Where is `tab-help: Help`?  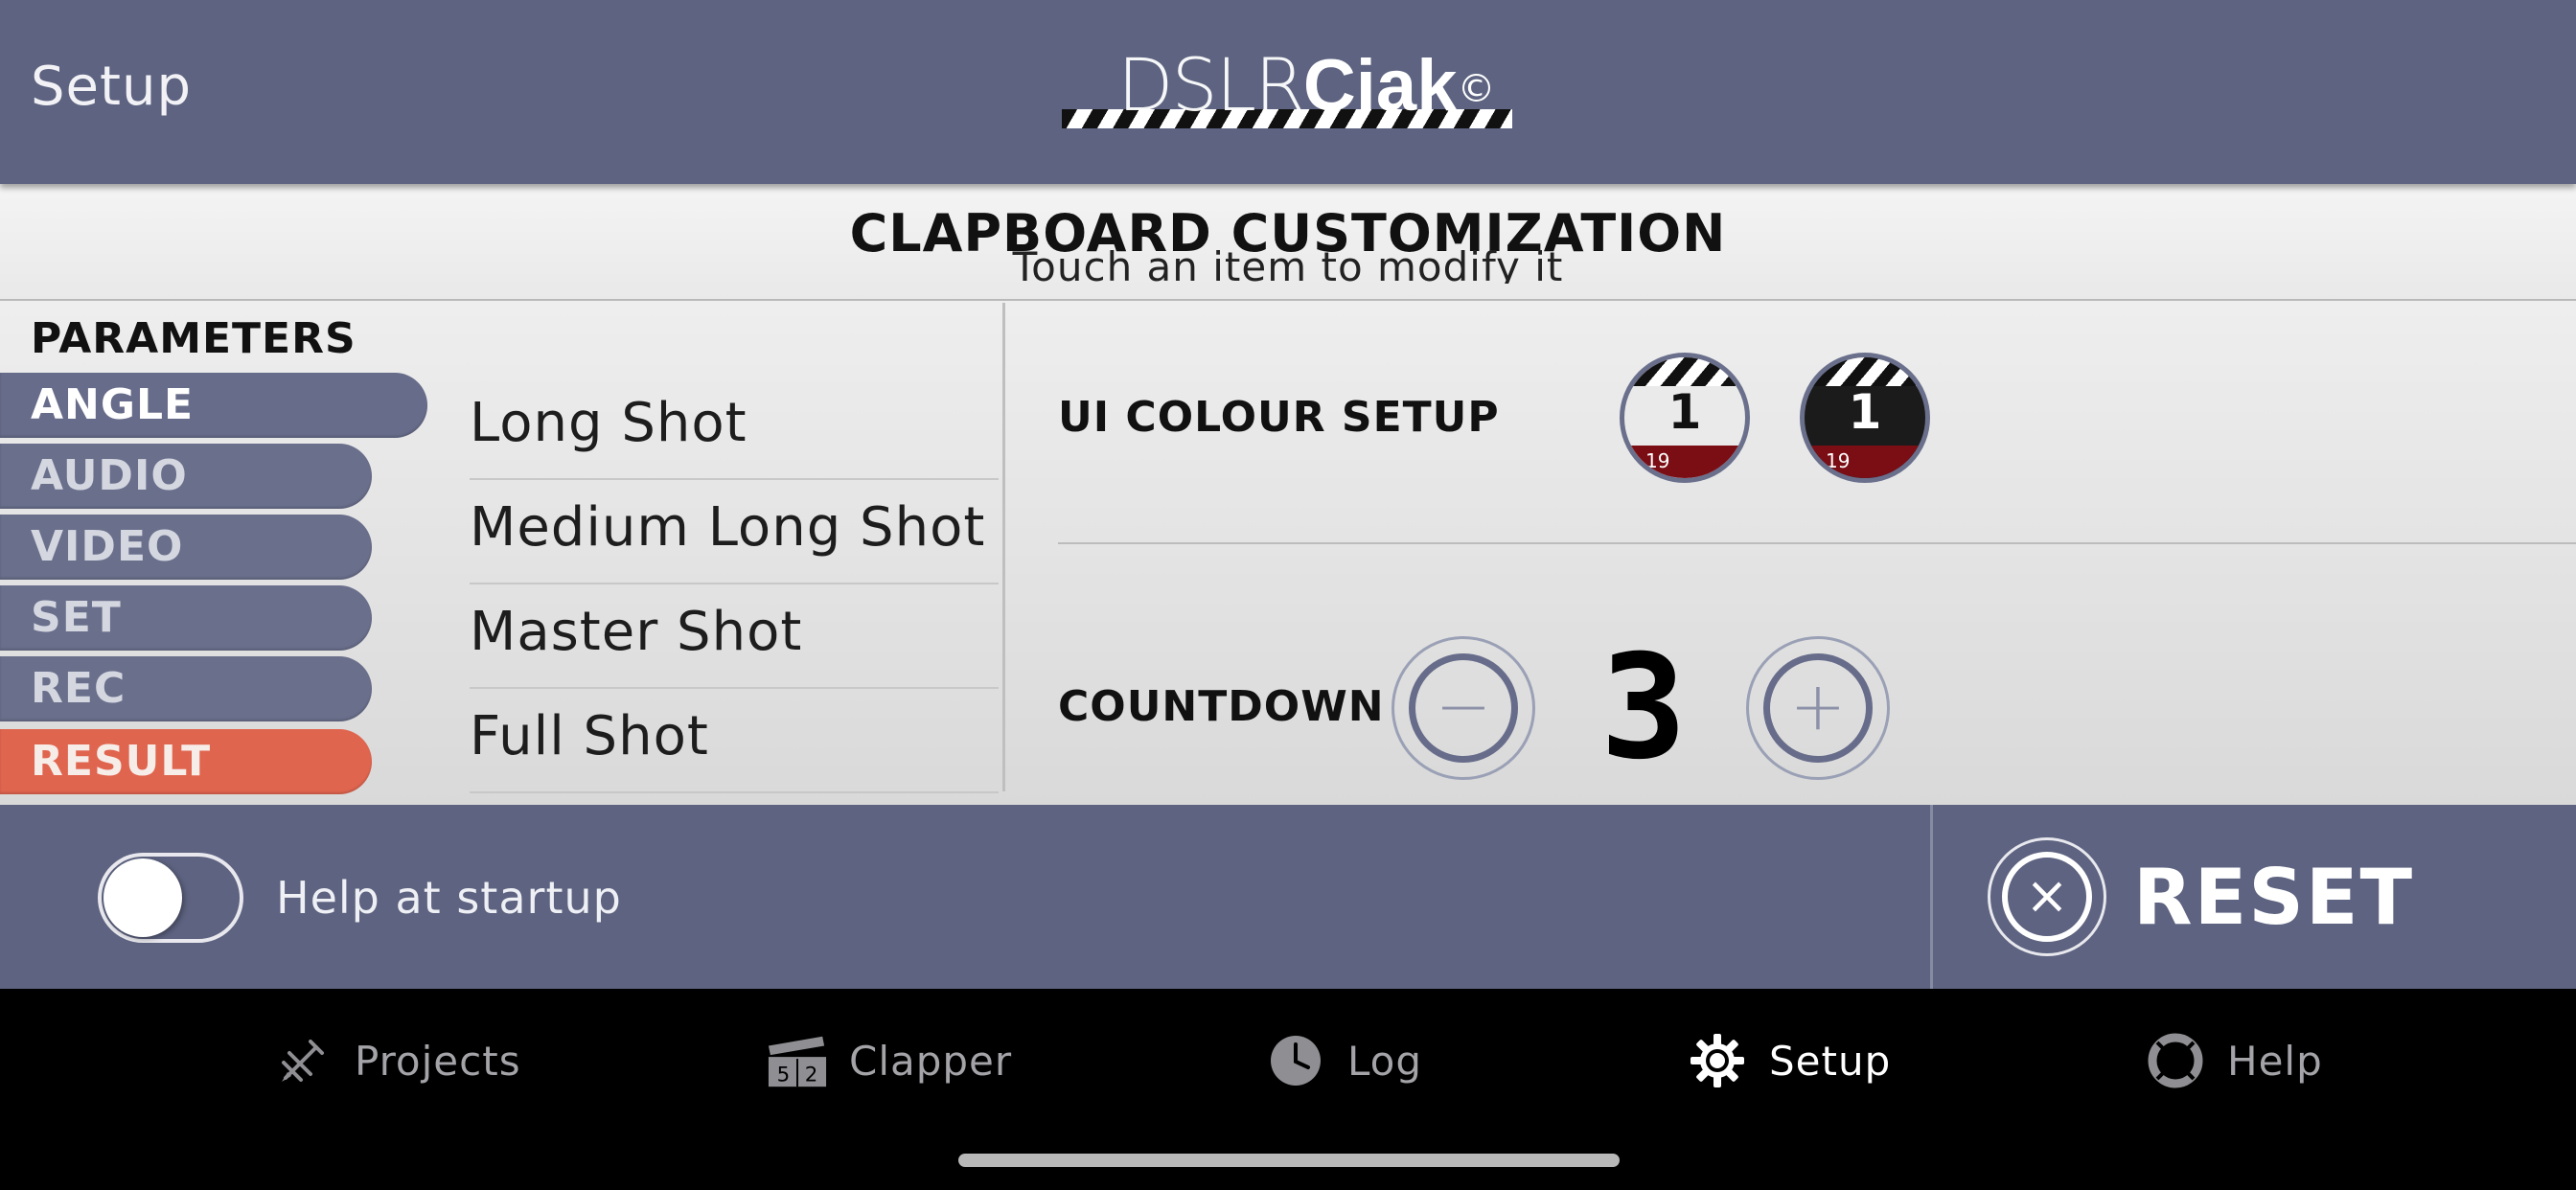
tab-help: Help is located at coordinates (2234, 1061).